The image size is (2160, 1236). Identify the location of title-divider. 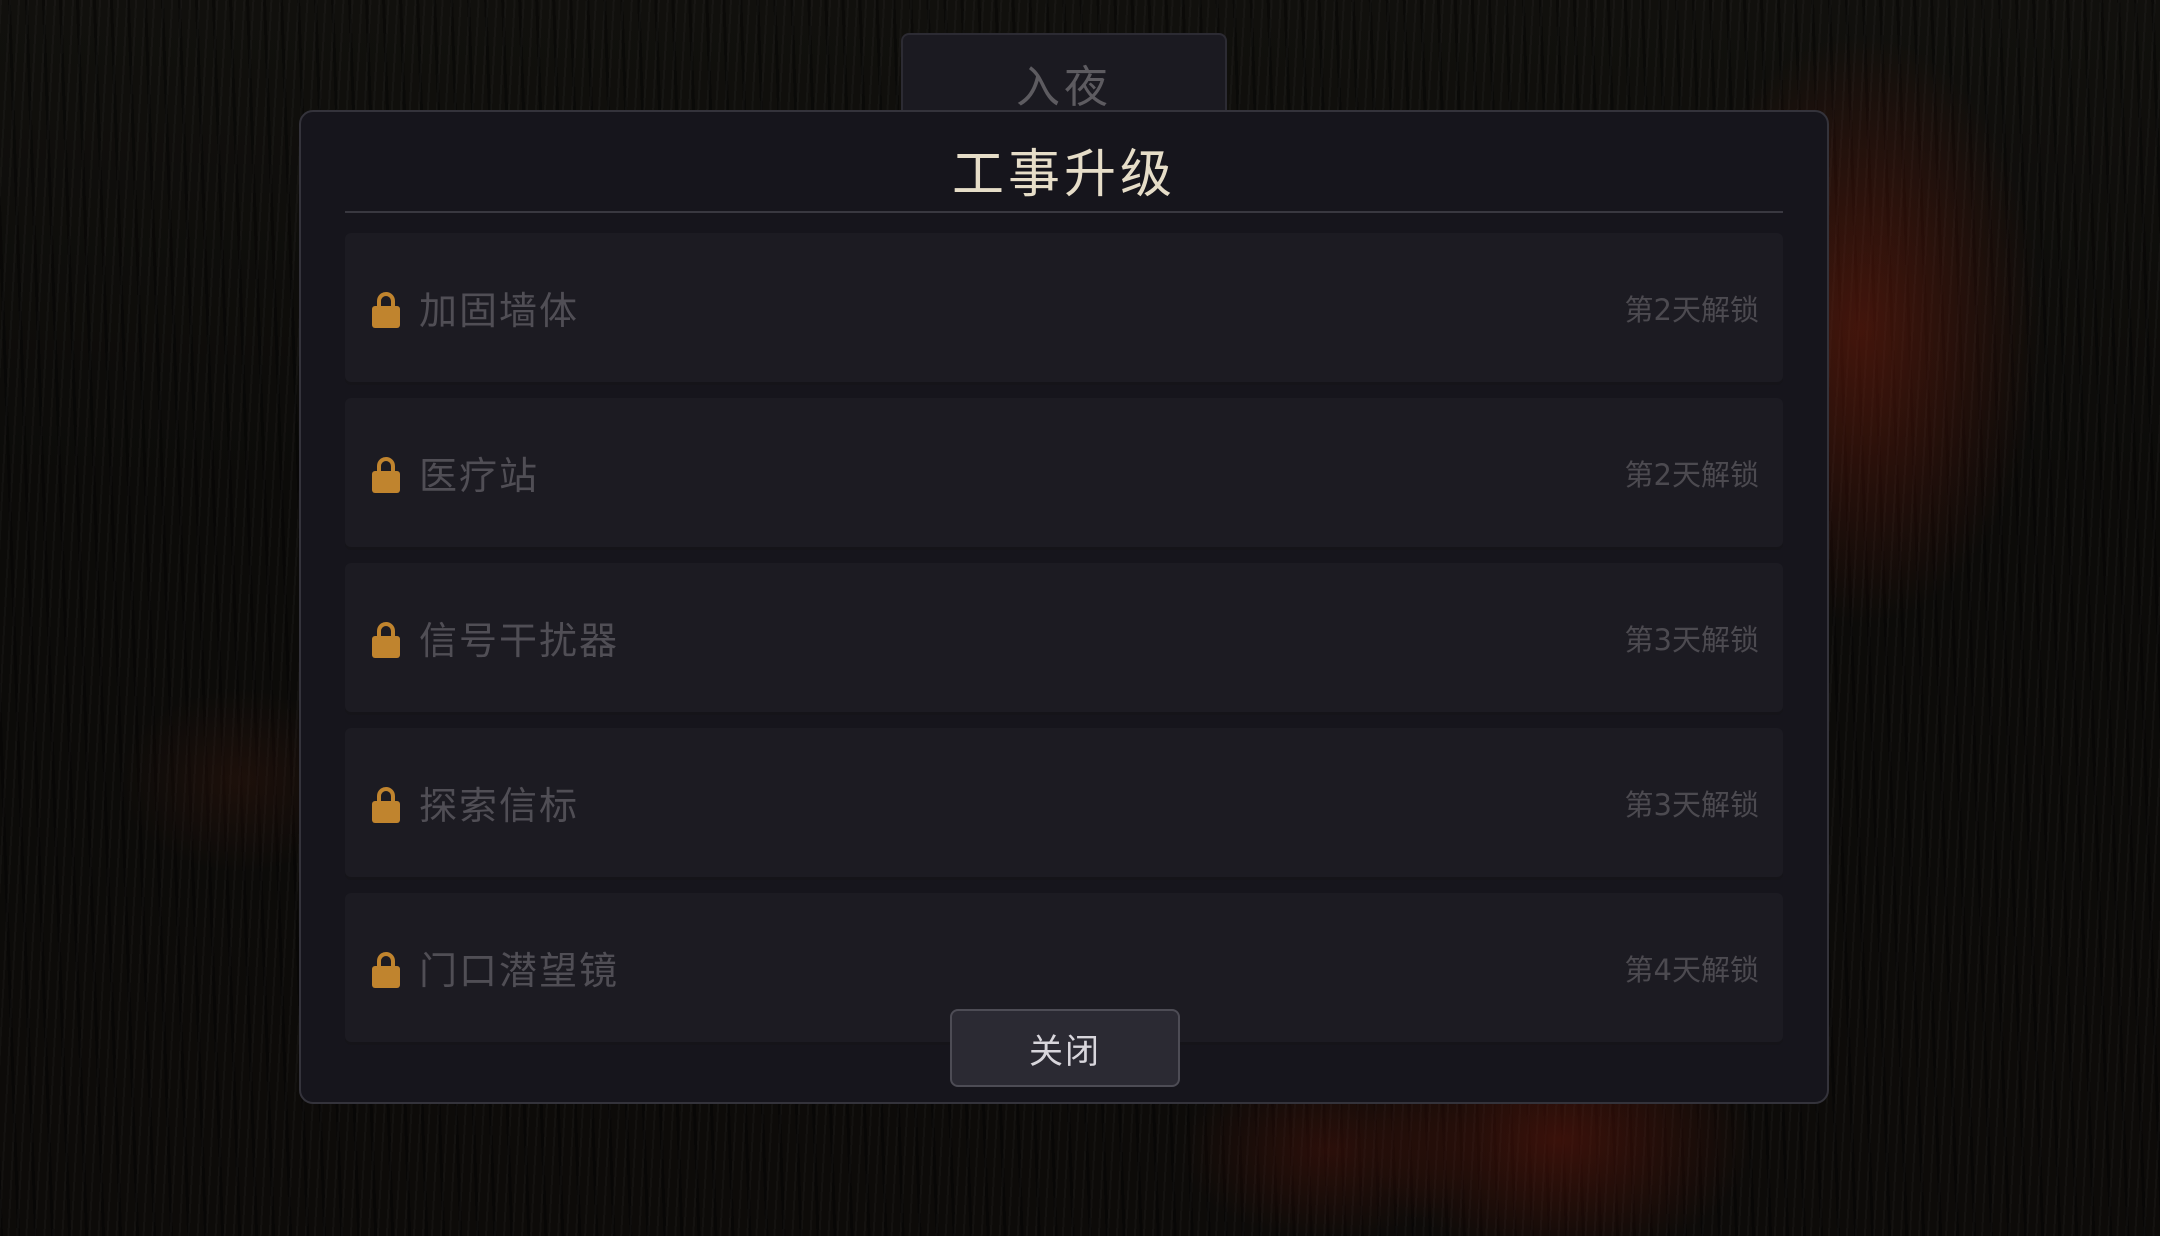
(1064, 212).